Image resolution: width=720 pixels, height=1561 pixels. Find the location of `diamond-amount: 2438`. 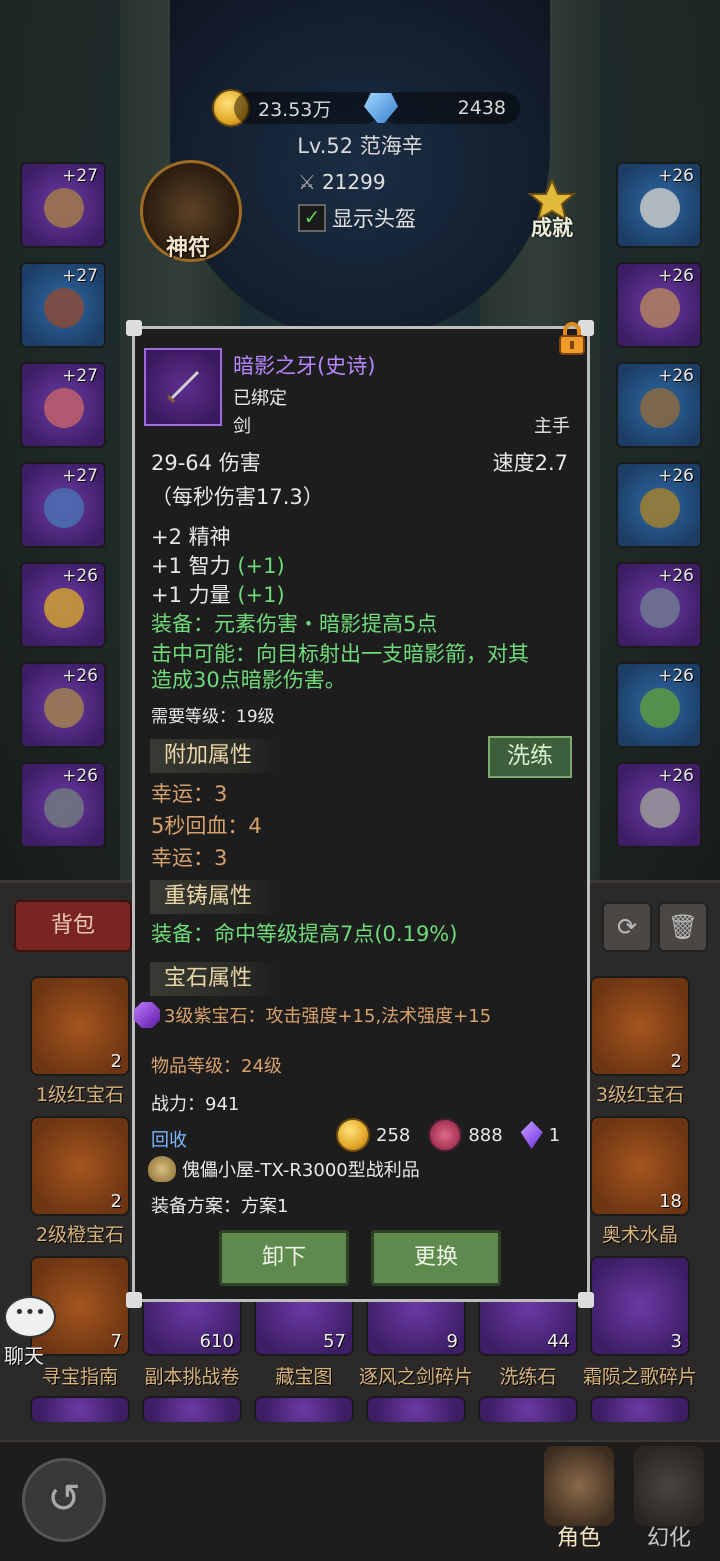

diamond-amount: 2438 is located at coordinates (451, 108).